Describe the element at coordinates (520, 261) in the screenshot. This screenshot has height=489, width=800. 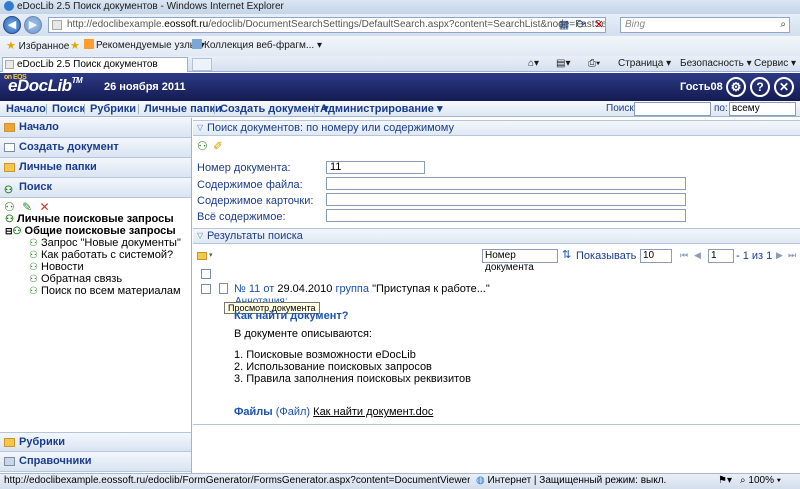
I see `sort-select: Номер документа` at that location.